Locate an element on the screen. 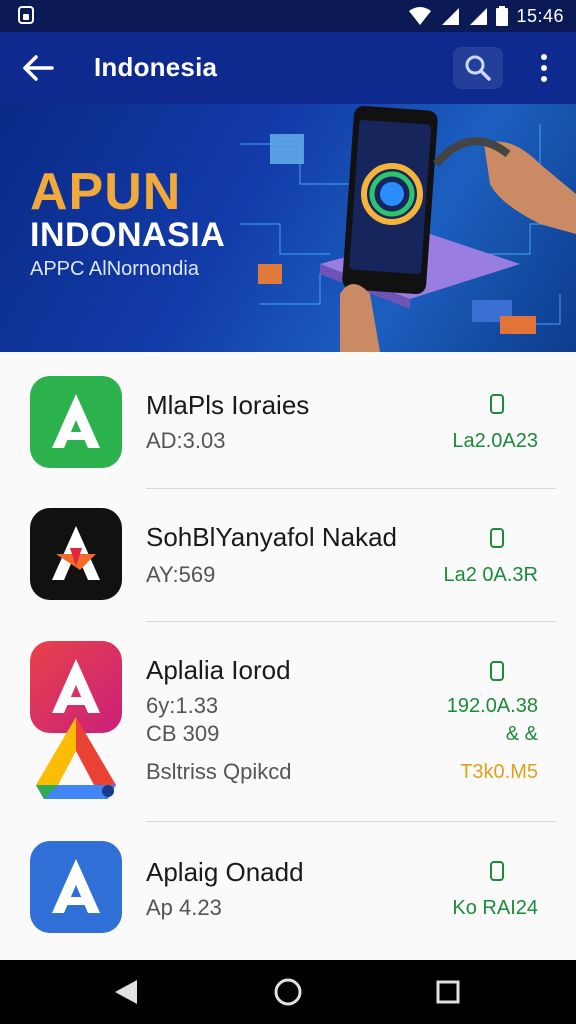 The height and width of the screenshot is (1024, 576). status-bar: 15:46 is located at coordinates (288, 16).